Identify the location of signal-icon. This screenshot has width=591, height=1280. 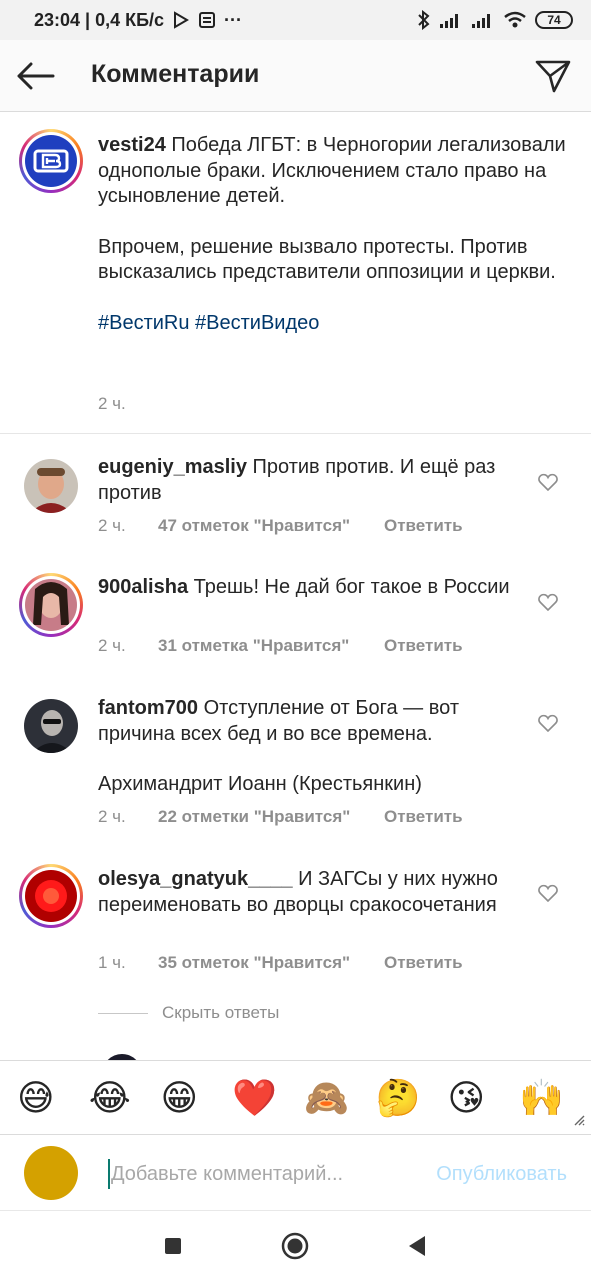
(451, 20).